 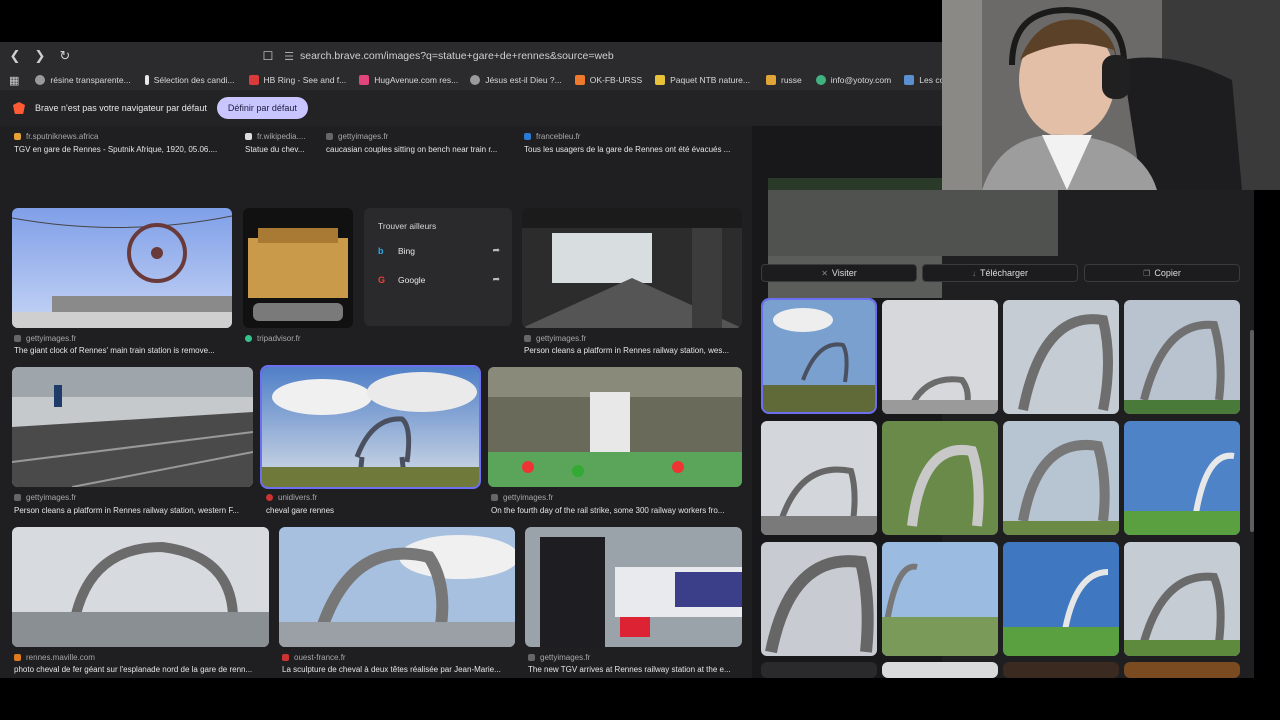 I want to click on result-source: unidivers.fr, so click(x=291, y=497).